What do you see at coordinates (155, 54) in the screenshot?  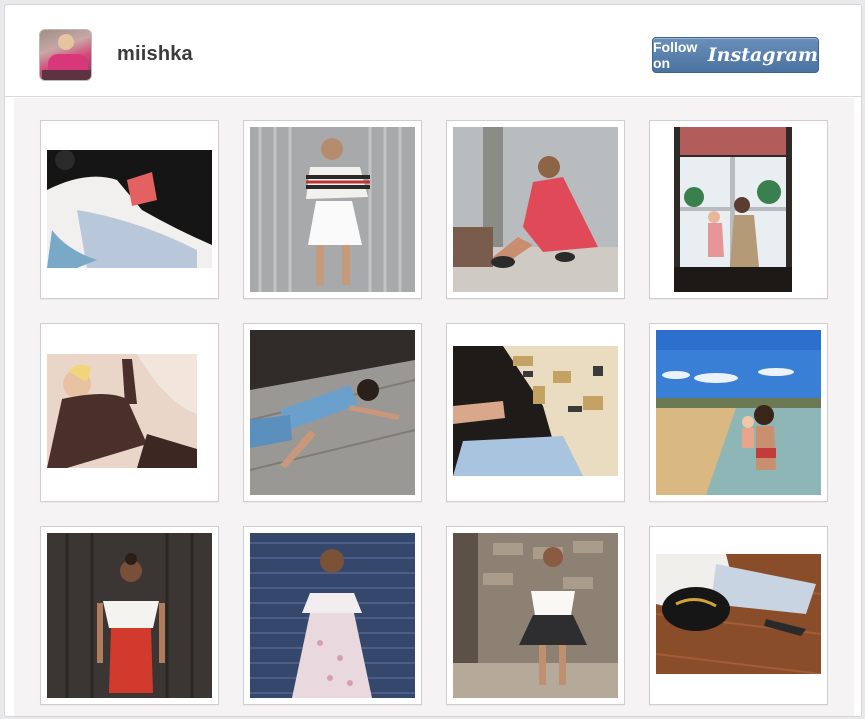 I see `profile-username: miishka` at bounding box center [155, 54].